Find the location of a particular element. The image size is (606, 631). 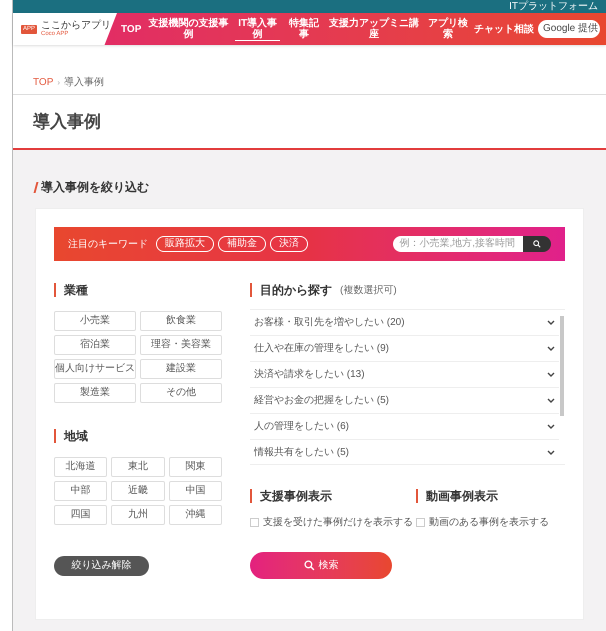

search-placeholder: Google 提供 is located at coordinates (570, 29).